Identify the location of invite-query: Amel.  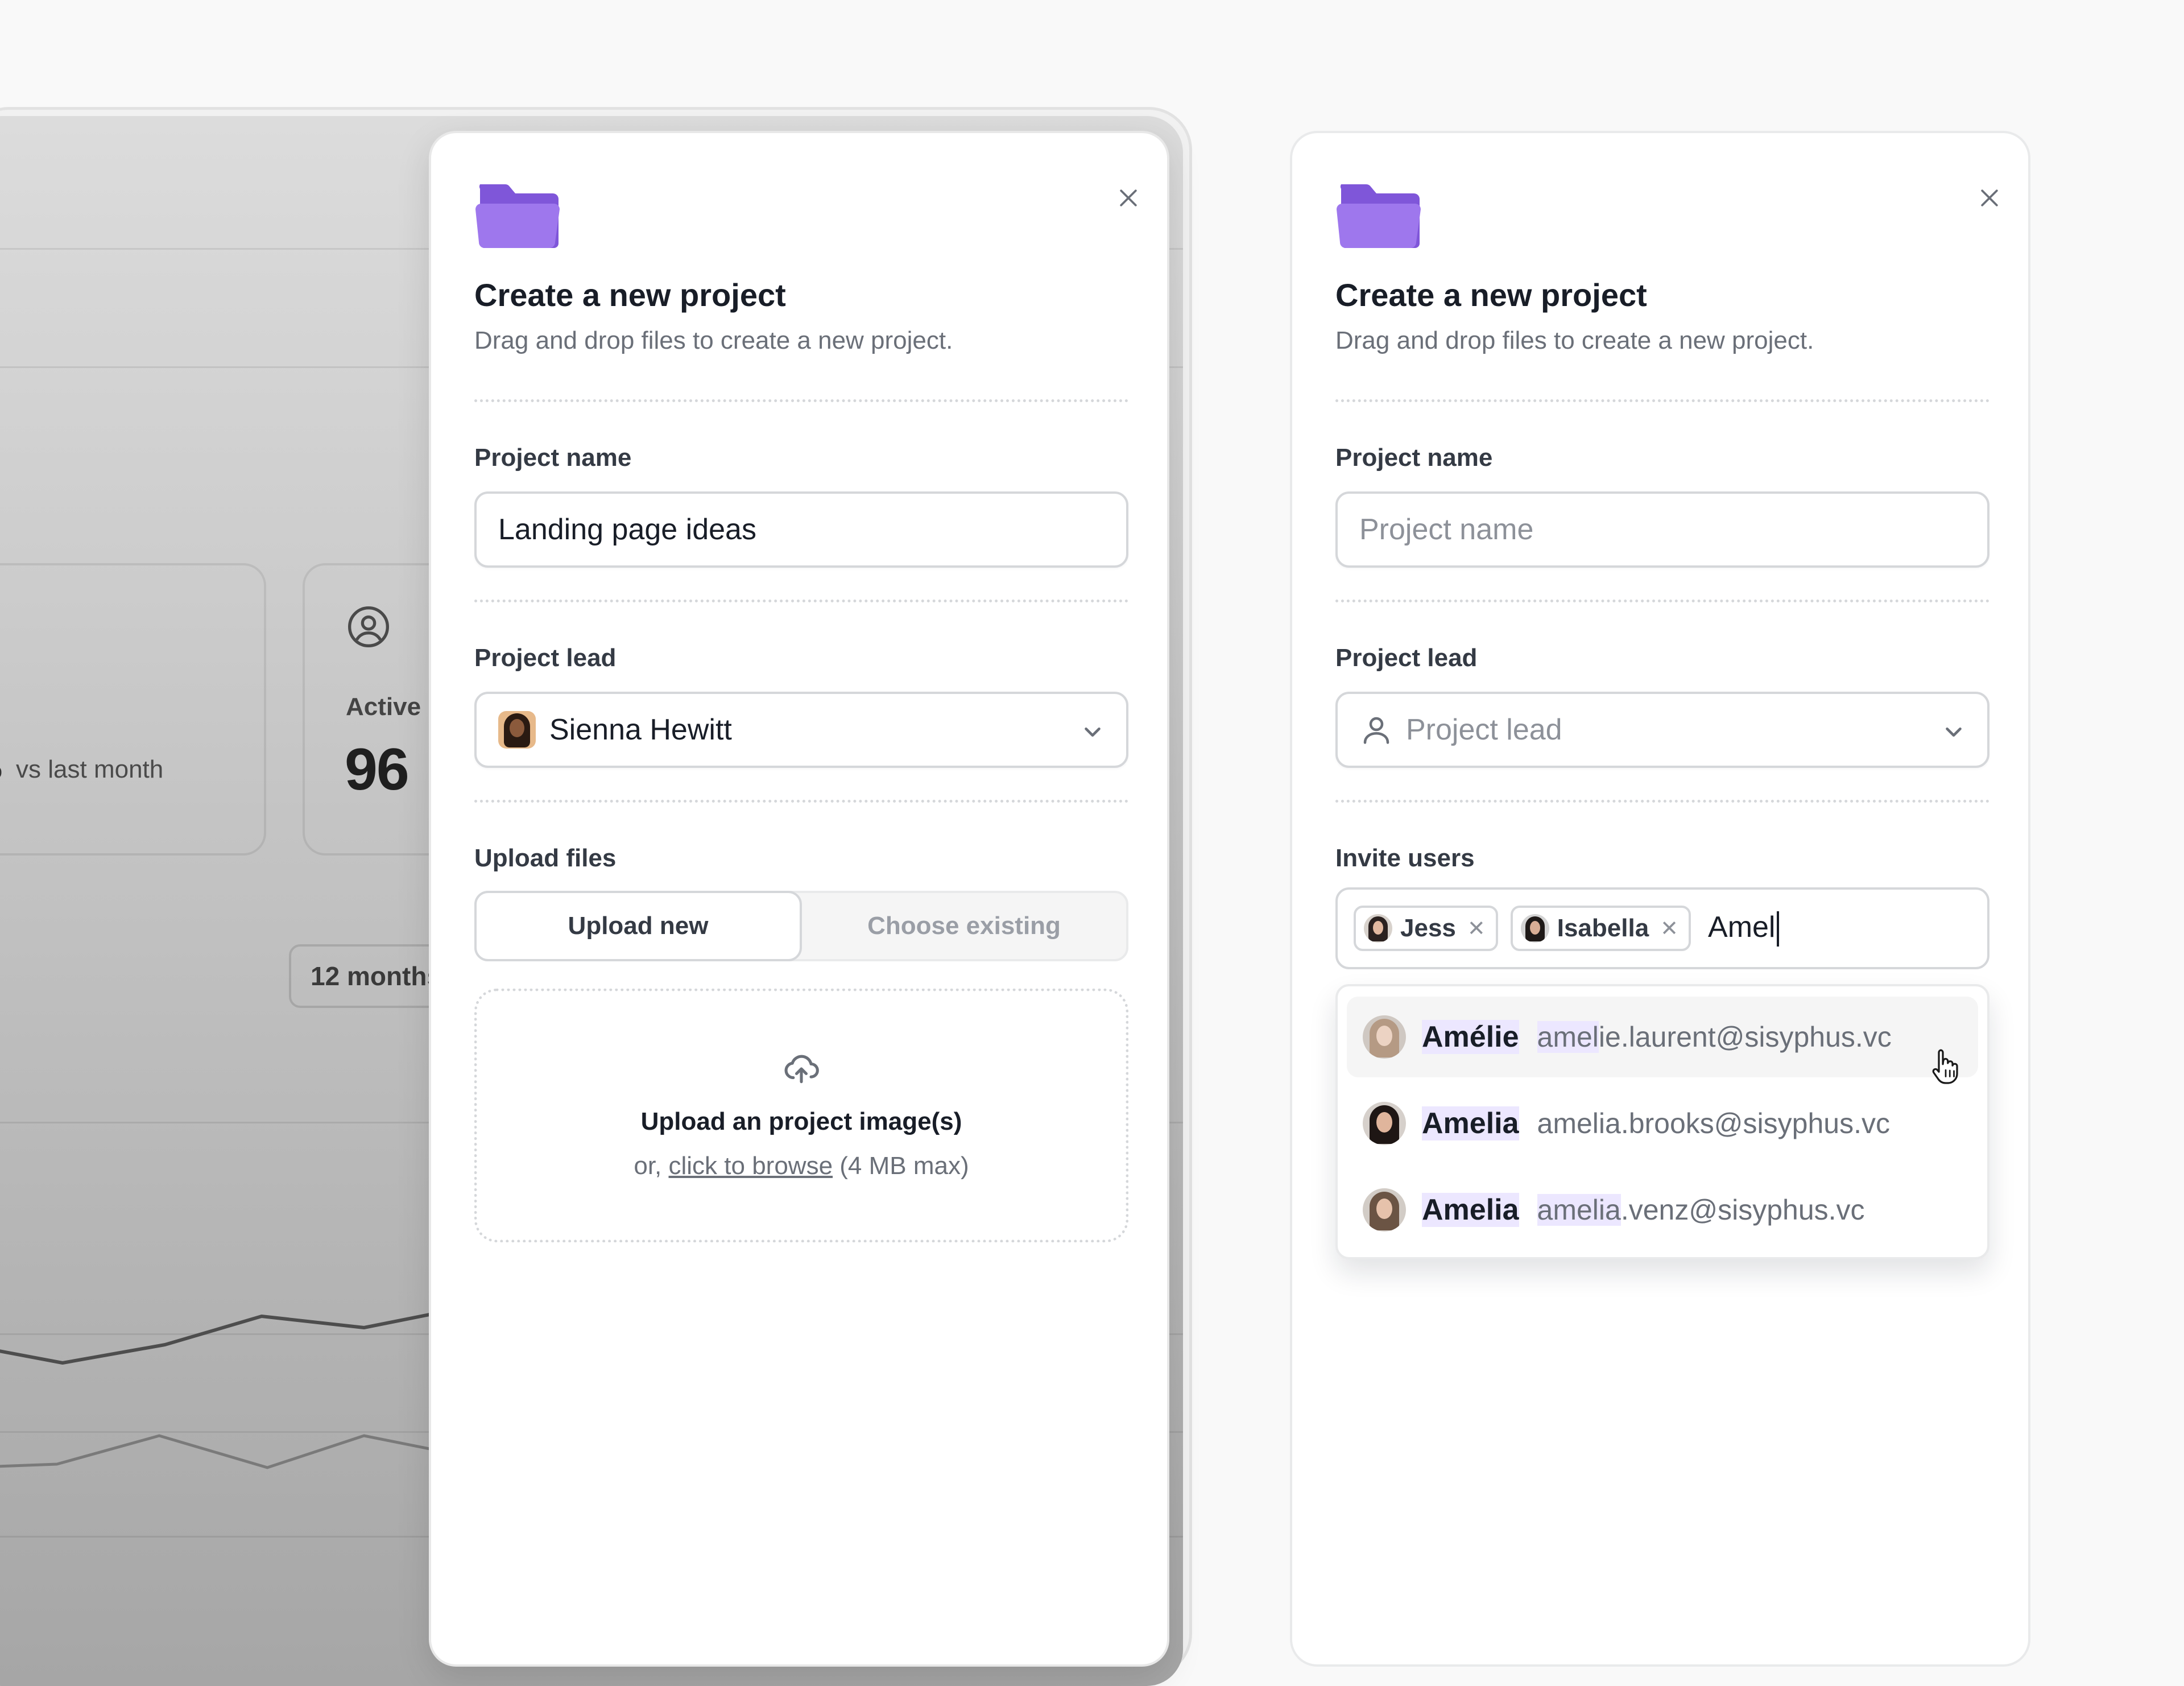
(1743, 928).